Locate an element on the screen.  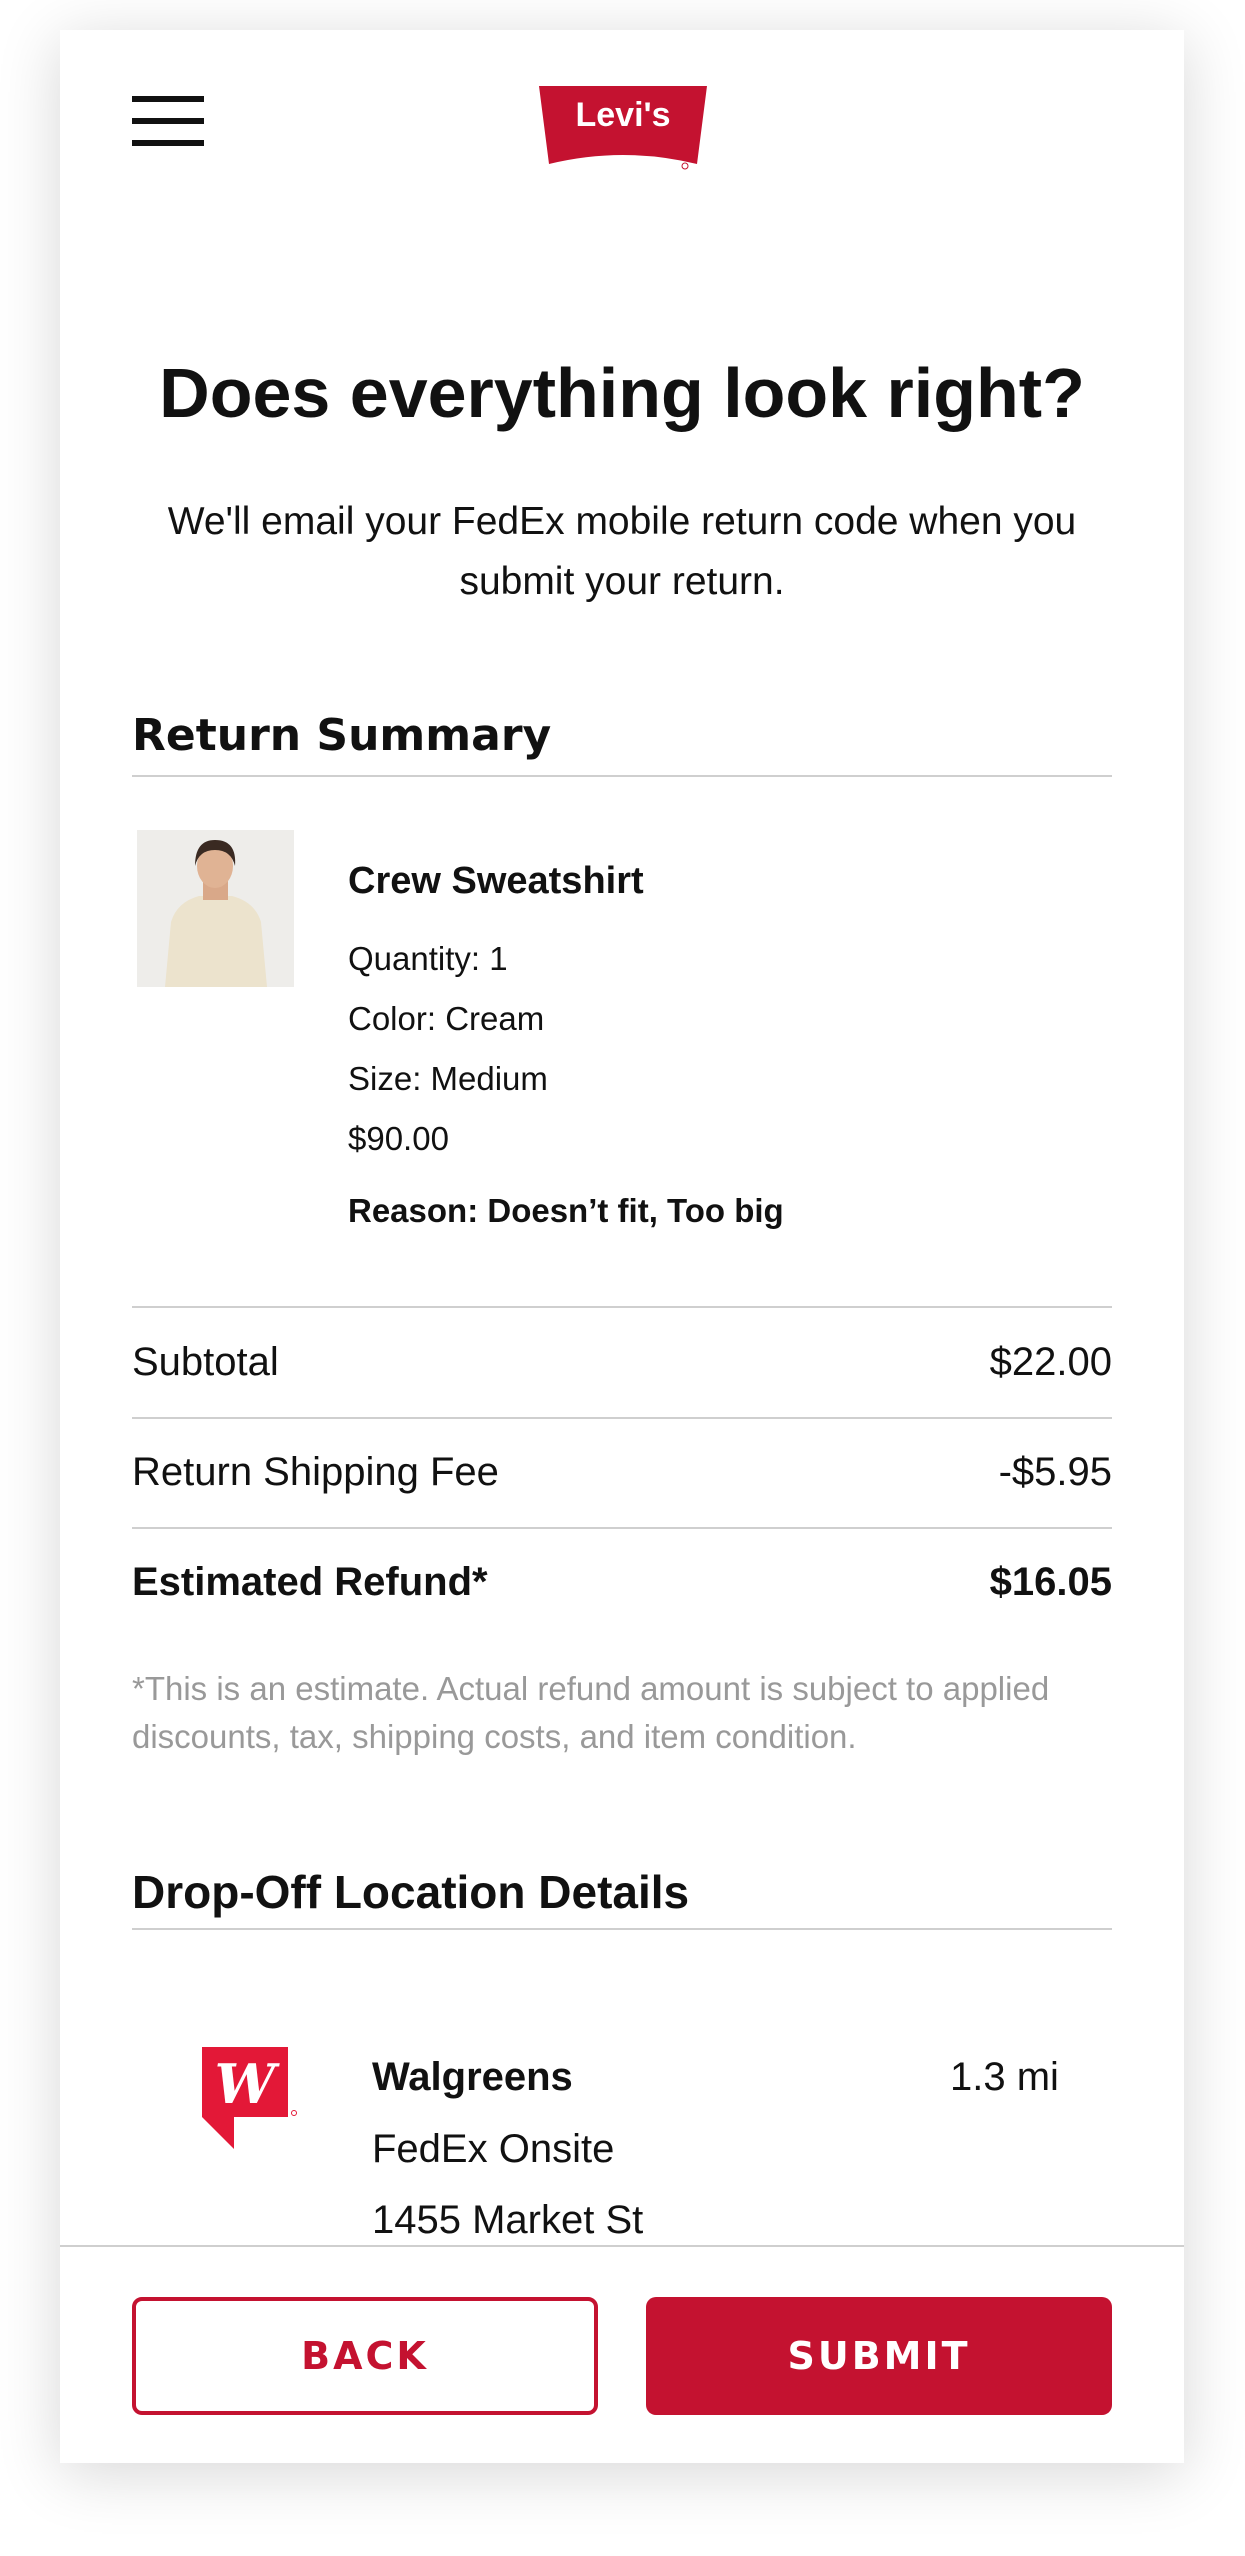
item-name: Crew Sweatshirt is located at coordinates (496, 881).